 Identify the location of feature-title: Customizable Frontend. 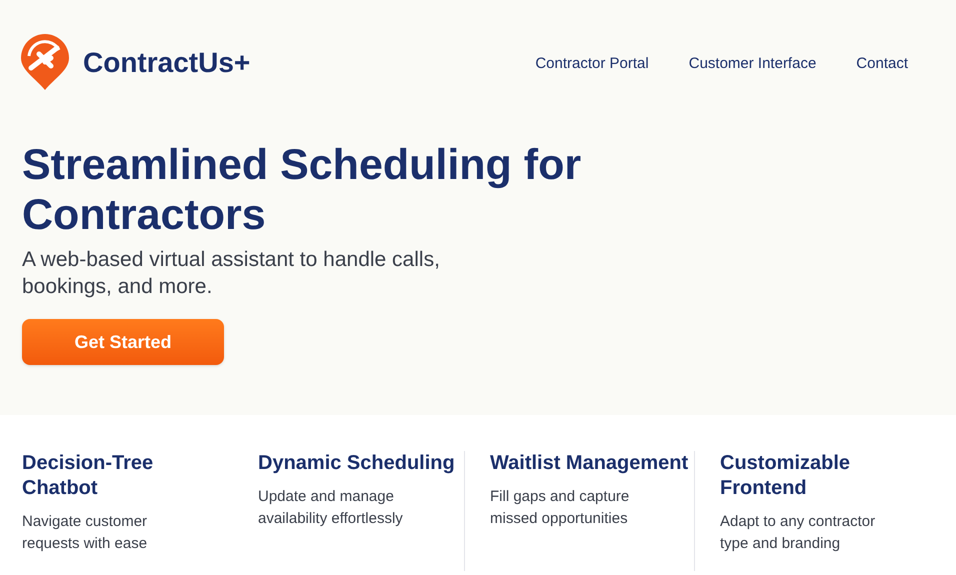
(786, 476).